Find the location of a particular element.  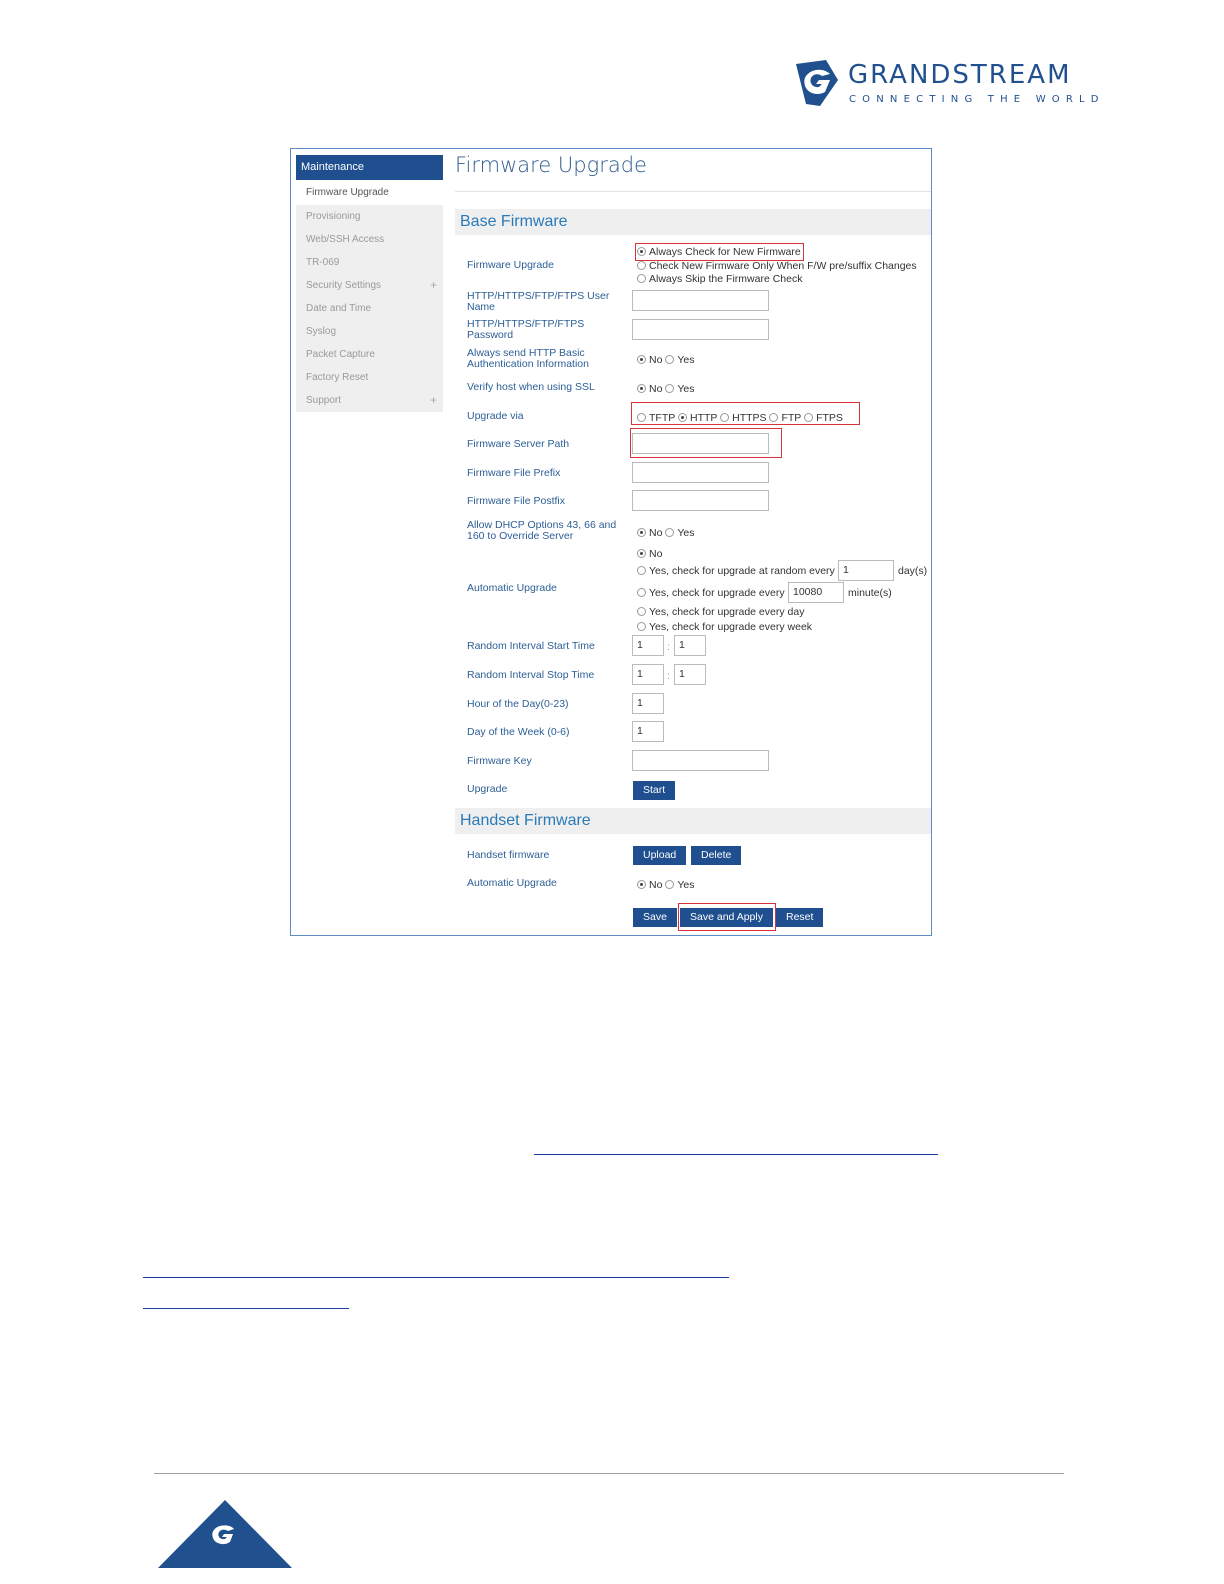

verify-ssl-radio-group: No Yes is located at coordinates (666, 389).